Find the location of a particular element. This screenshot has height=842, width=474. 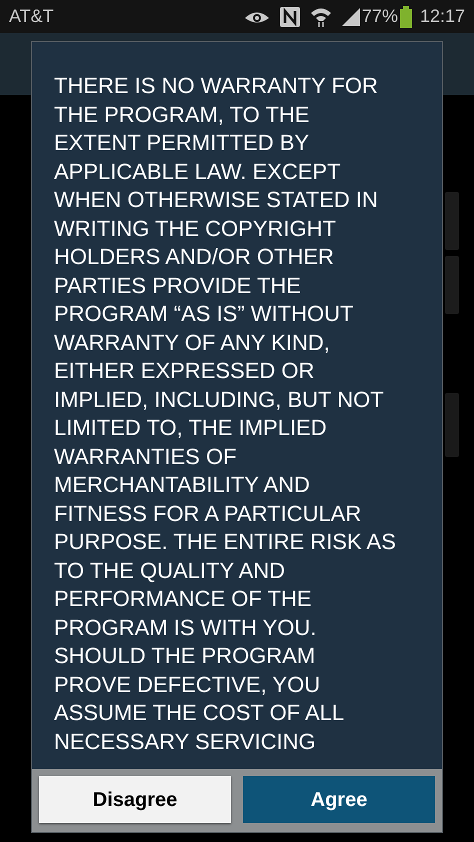

agree-button: Agree is located at coordinates (339, 799).